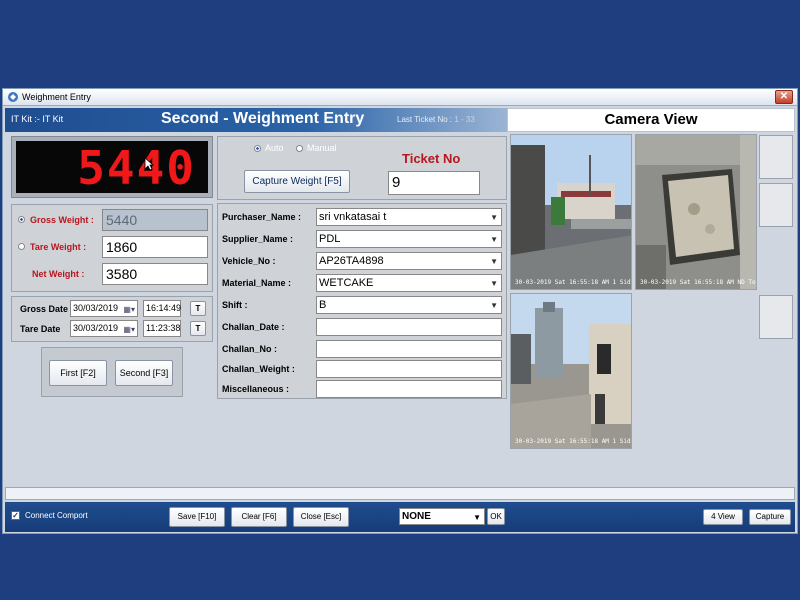 The height and width of the screenshot is (600, 800). I want to click on net-weight-field: 3580, so click(155, 274).